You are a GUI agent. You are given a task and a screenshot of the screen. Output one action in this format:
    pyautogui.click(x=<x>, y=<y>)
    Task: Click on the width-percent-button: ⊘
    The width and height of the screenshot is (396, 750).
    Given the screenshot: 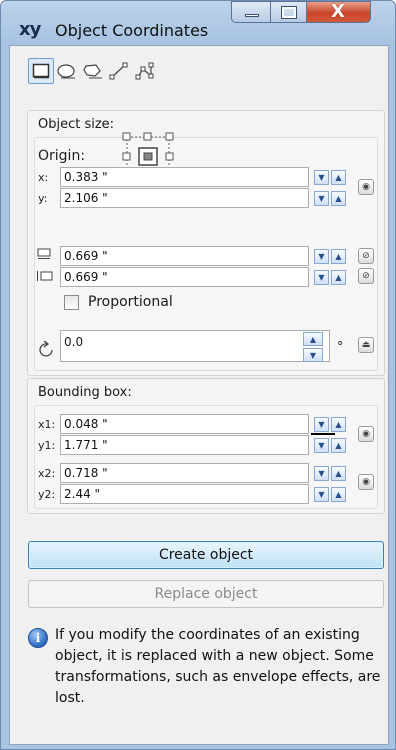 What is the action you would take?
    pyautogui.click(x=366, y=256)
    